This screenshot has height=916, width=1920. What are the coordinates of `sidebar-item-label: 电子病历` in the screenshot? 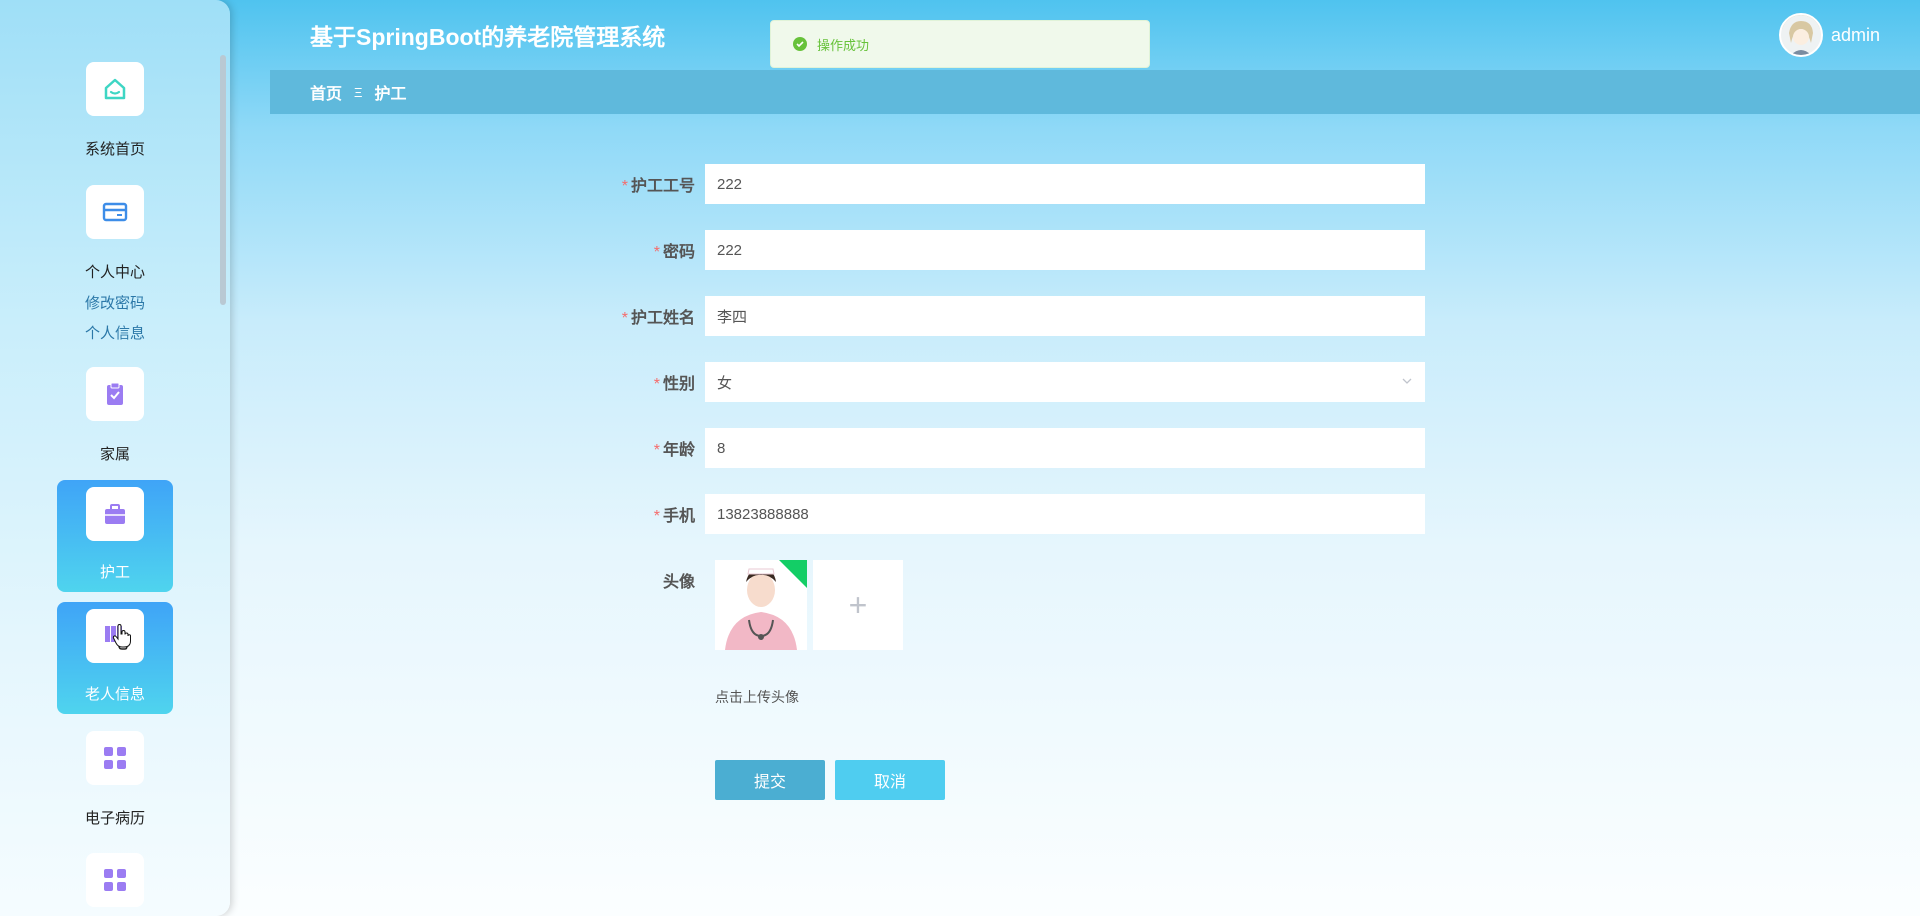 It's located at (114, 818).